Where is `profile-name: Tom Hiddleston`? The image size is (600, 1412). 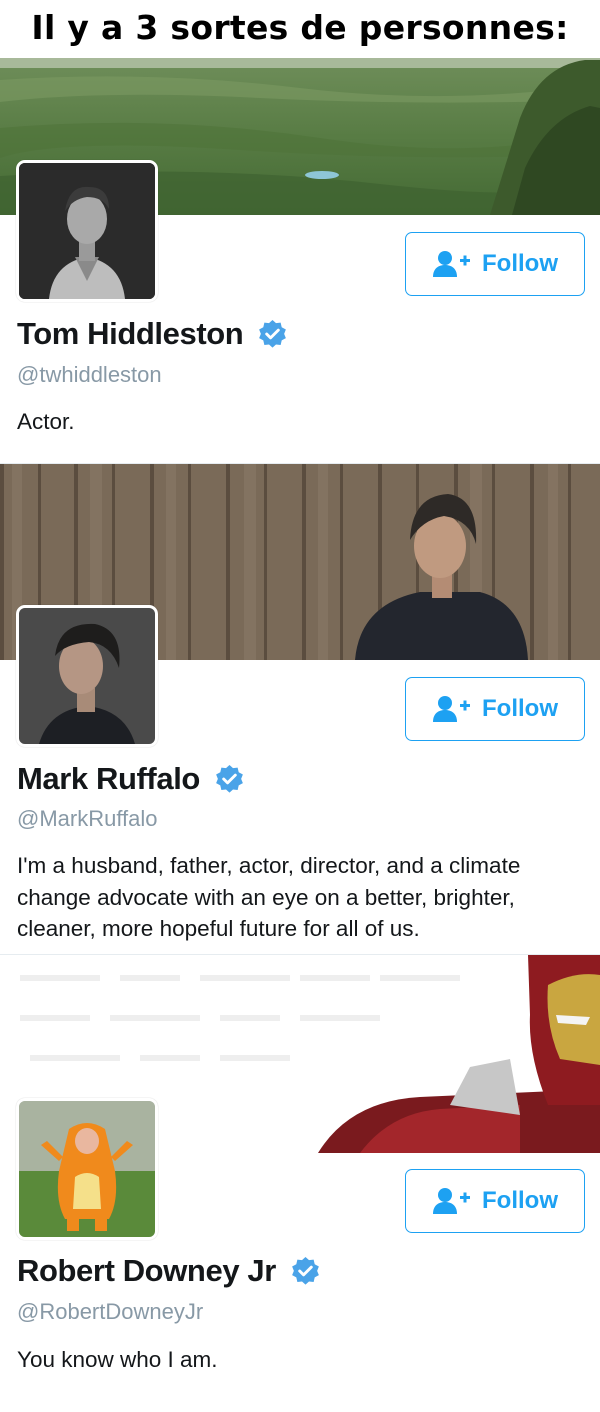 profile-name: Tom Hiddleston is located at coordinates (130, 334).